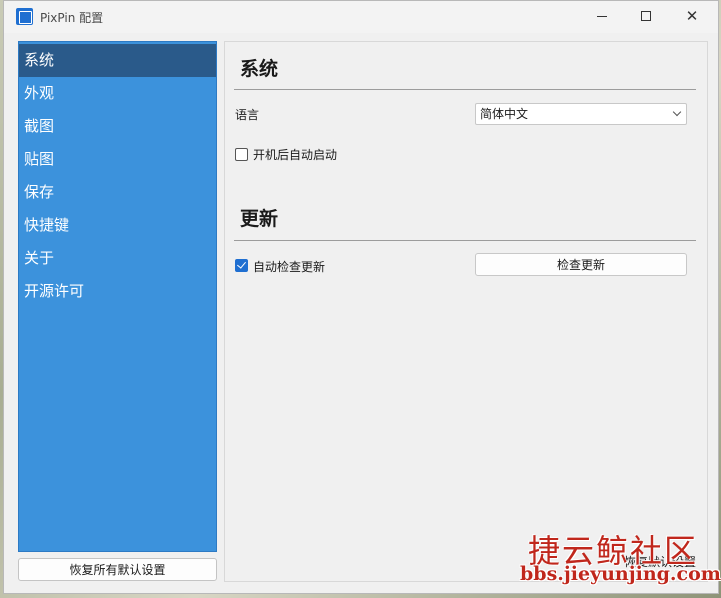 Image resolution: width=721 pixels, height=598 pixels. What do you see at coordinates (241, 265) in the screenshot?
I see `auto-check-update-checkbox` at bounding box center [241, 265].